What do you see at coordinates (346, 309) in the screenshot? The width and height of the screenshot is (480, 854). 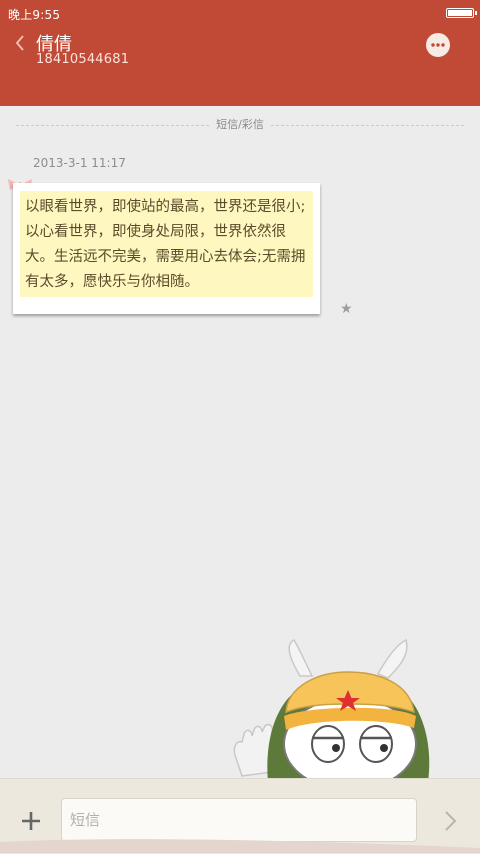 I see `star-icon: ★` at bounding box center [346, 309].